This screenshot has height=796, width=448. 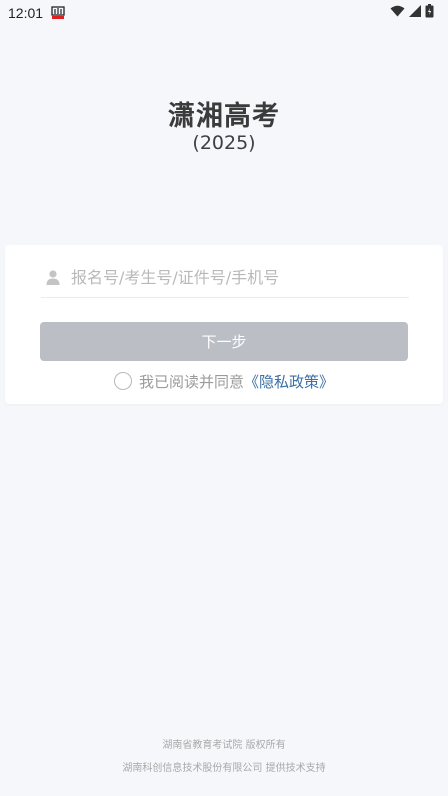 What do you see at coordinates (58, 13) in the screenshot?
I see `app-notification-icon` at bounding box center [58, 13].